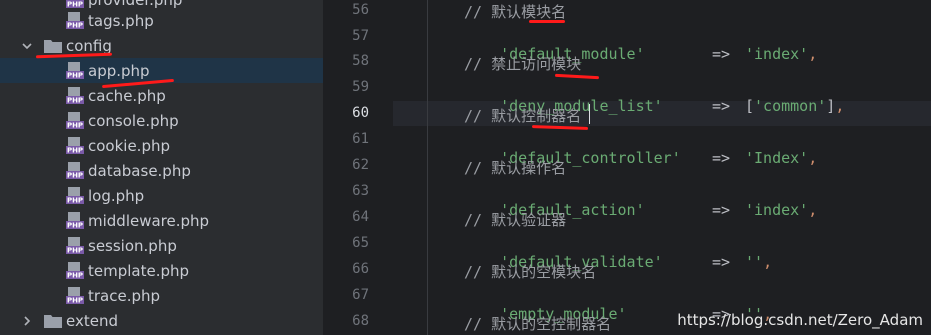  I want to click on line-number: 59, so click(360, 87).